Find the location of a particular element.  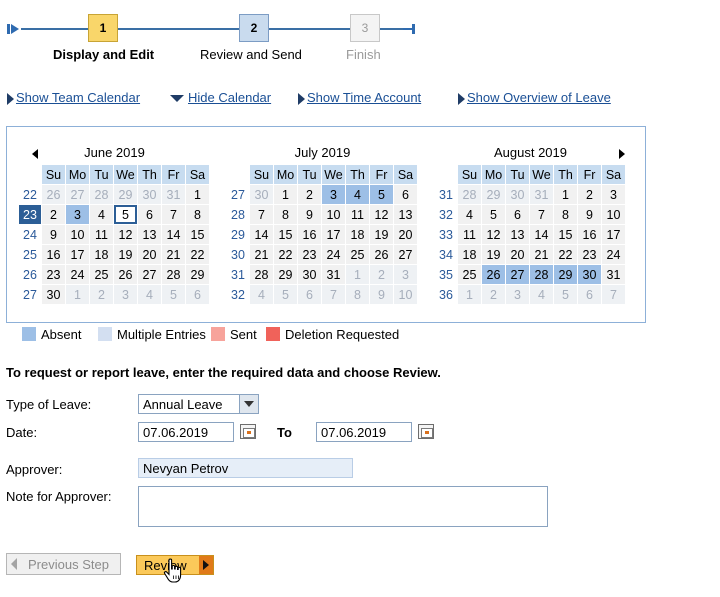

date-from-input: 07.06.2019 is located at coordinates (186, 432).